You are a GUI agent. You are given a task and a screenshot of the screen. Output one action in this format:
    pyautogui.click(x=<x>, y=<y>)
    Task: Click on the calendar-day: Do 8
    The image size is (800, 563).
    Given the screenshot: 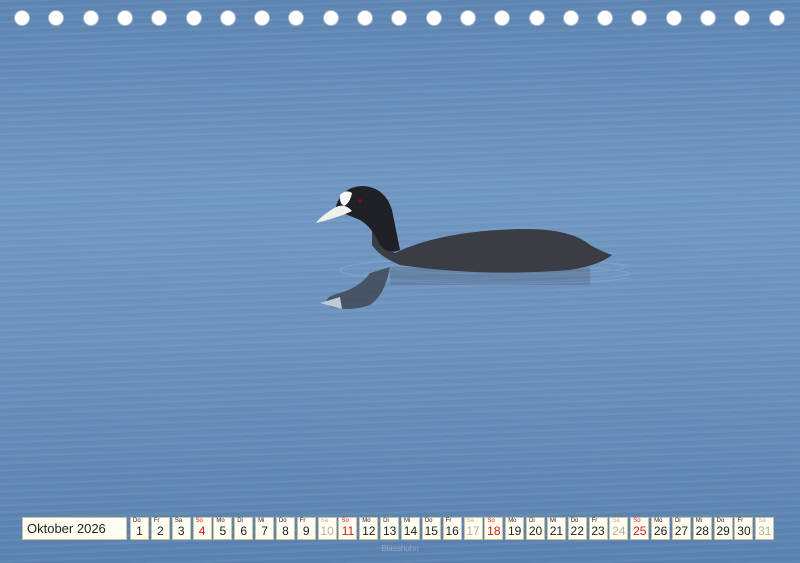 What is the action you would take?
    pyautogui.click(x=285, y=528)
    